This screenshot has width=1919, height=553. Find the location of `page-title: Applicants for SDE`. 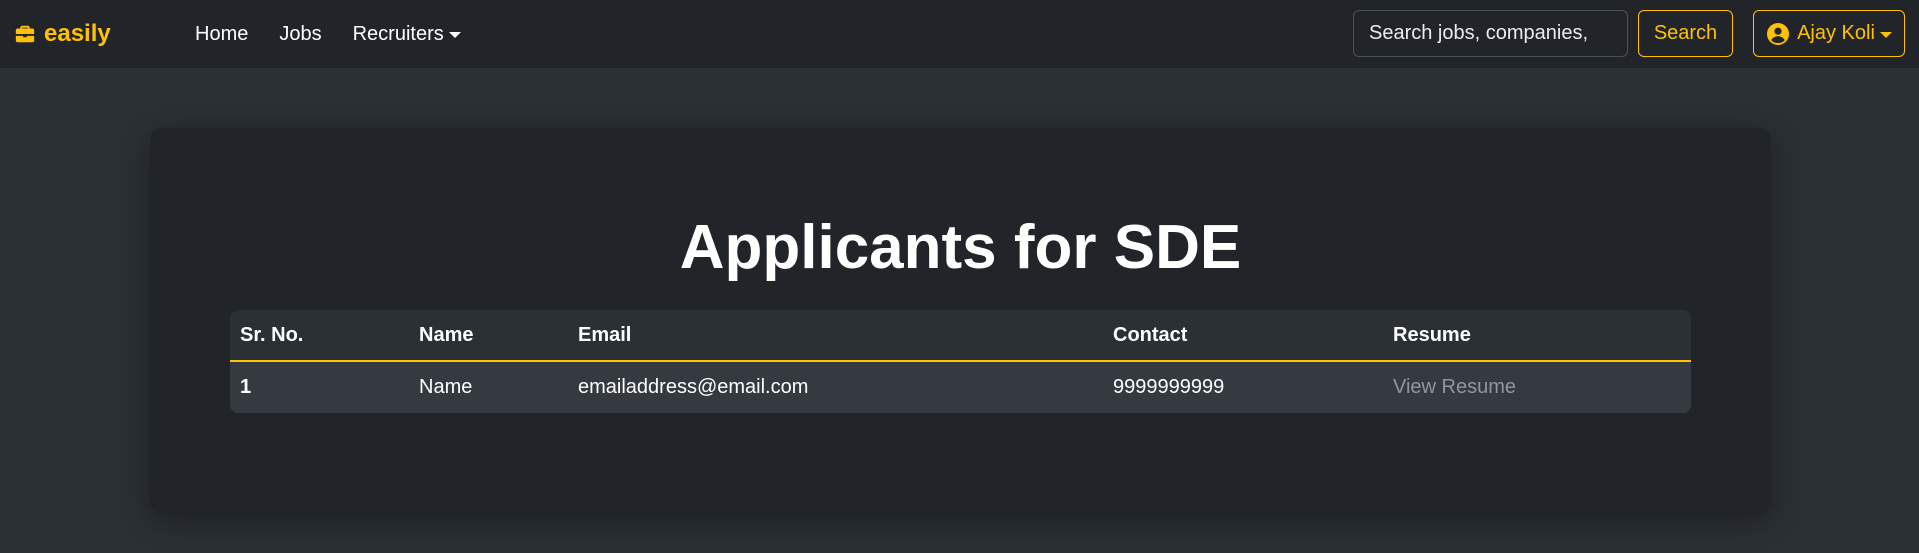

page-title: Applicants for SDE is located at coordinates (960, 247).